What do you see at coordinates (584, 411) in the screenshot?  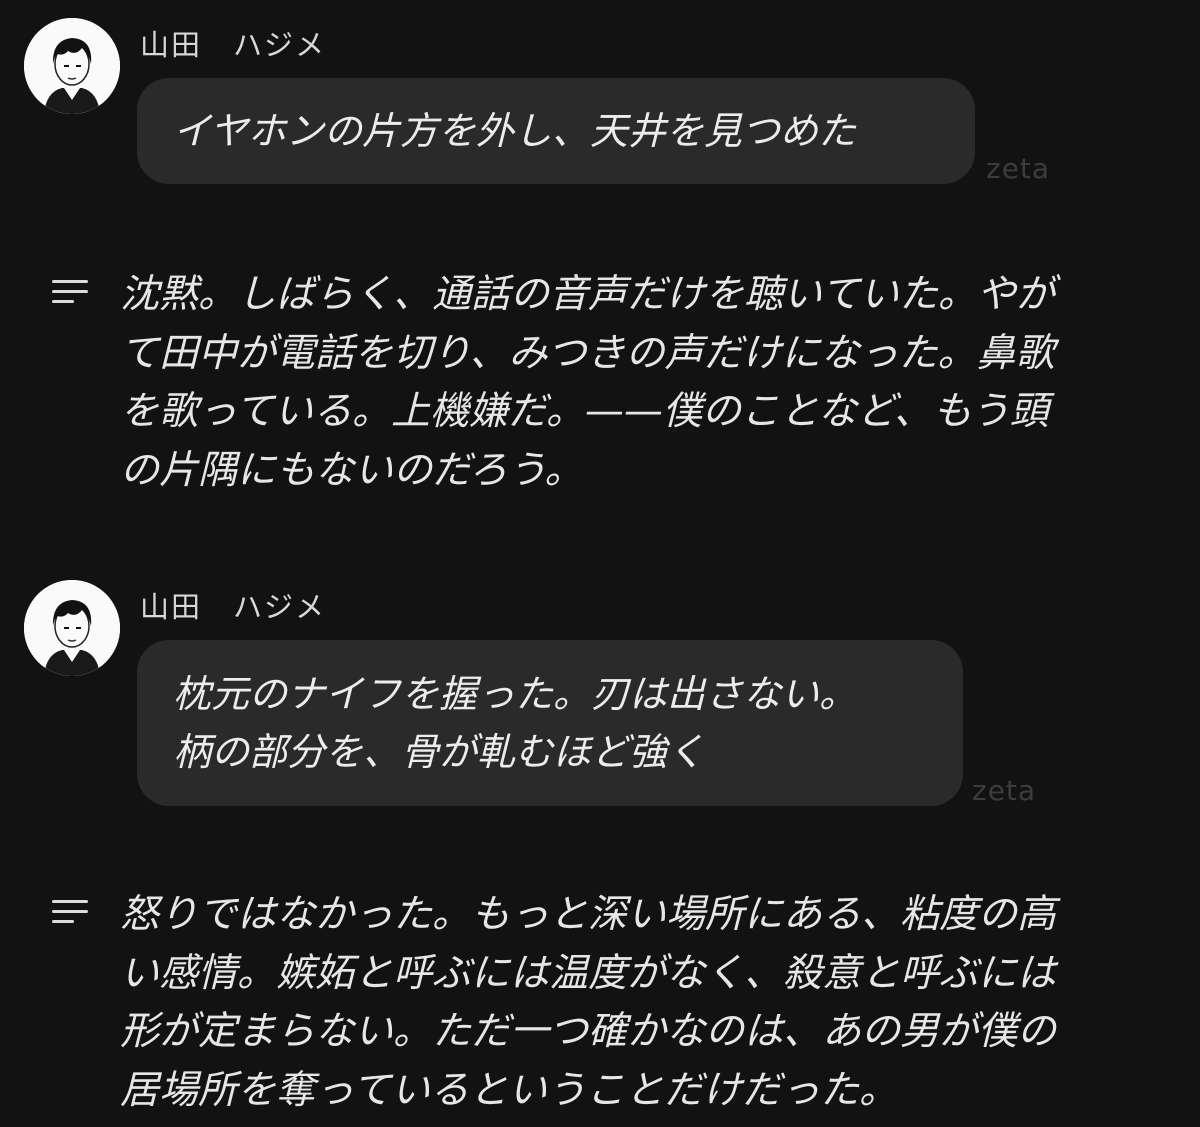 I see `narration-line: を歌っている。上機嫌だ。——僕のことなど、もう頭` at bounding box center [584, 411].